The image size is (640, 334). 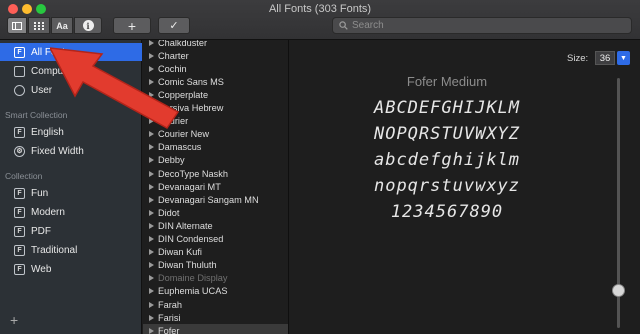 What do you see at coordinates (180, 252) in the screenshot?
I see `font-list-item-label: Diwan Kufi` at bounding box center [180, 252].